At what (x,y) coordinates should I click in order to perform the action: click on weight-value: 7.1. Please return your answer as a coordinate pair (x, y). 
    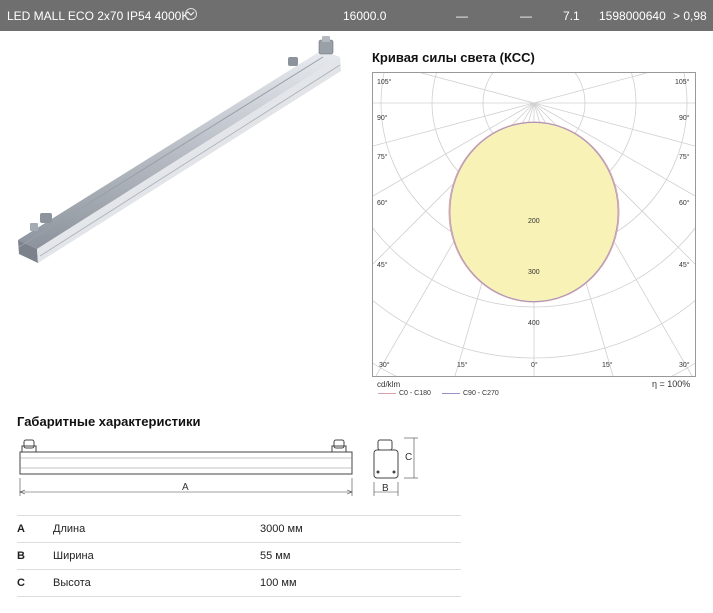
    Looking at the image, I should click on (571, 16).